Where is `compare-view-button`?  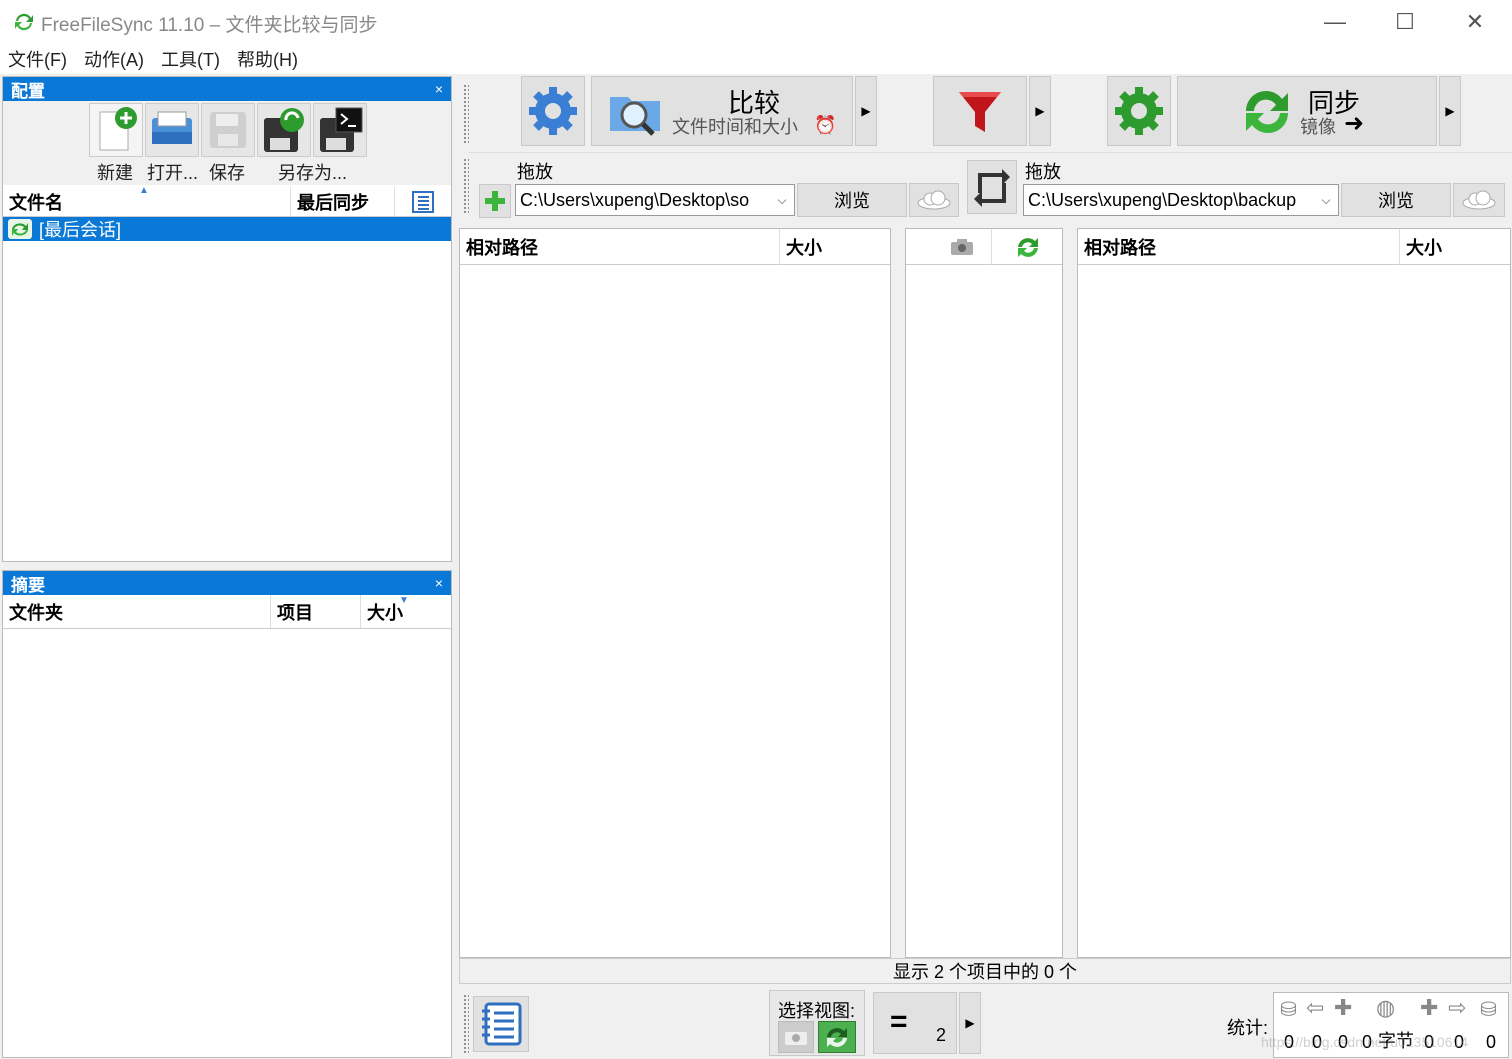 compare-view-button is located at coordinates (796, 1037).